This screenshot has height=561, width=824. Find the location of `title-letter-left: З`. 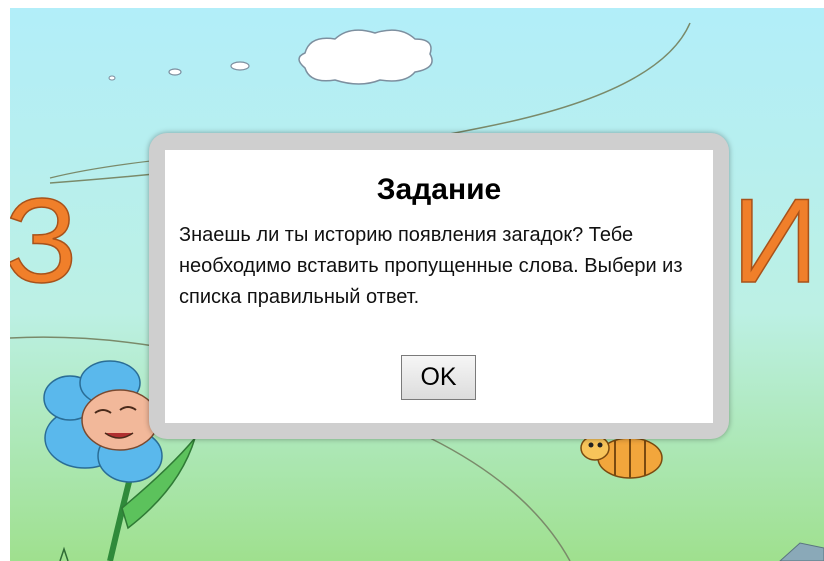

title-letter-left: З is located at coordinates (43, 241).